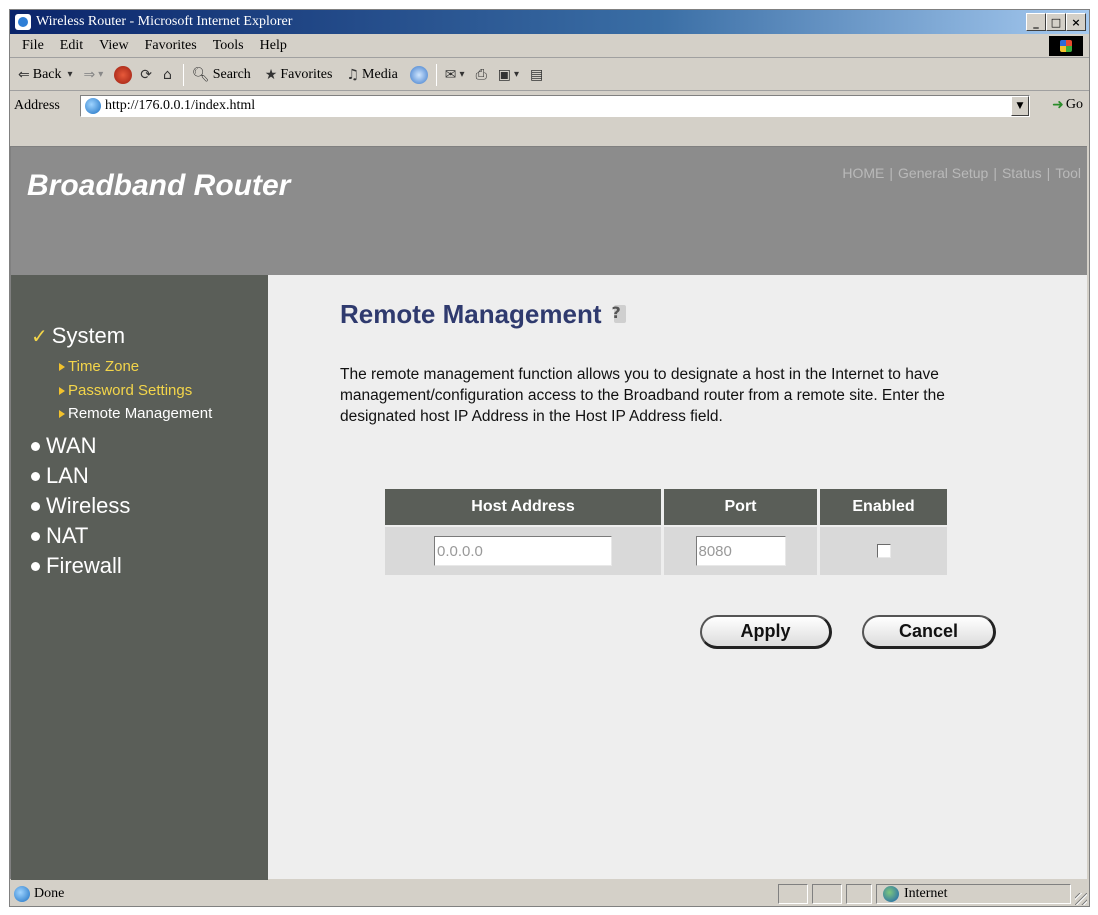 The width and height of the screenshot is (1098, 915). What do you see at coordinates (306, 74) in the screenshot?
I see `favorites-label: Favorites` at bounding box center [306, 74].